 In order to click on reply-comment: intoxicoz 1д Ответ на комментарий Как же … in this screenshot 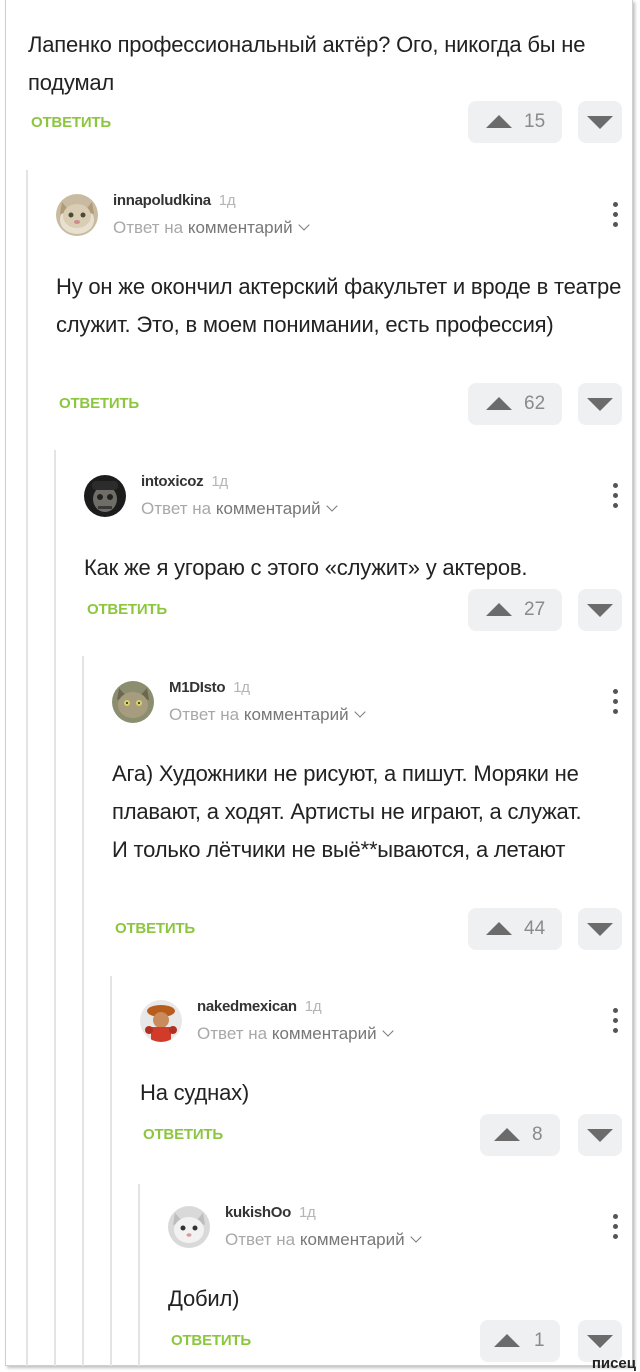, I will do `click(355, 558)`.